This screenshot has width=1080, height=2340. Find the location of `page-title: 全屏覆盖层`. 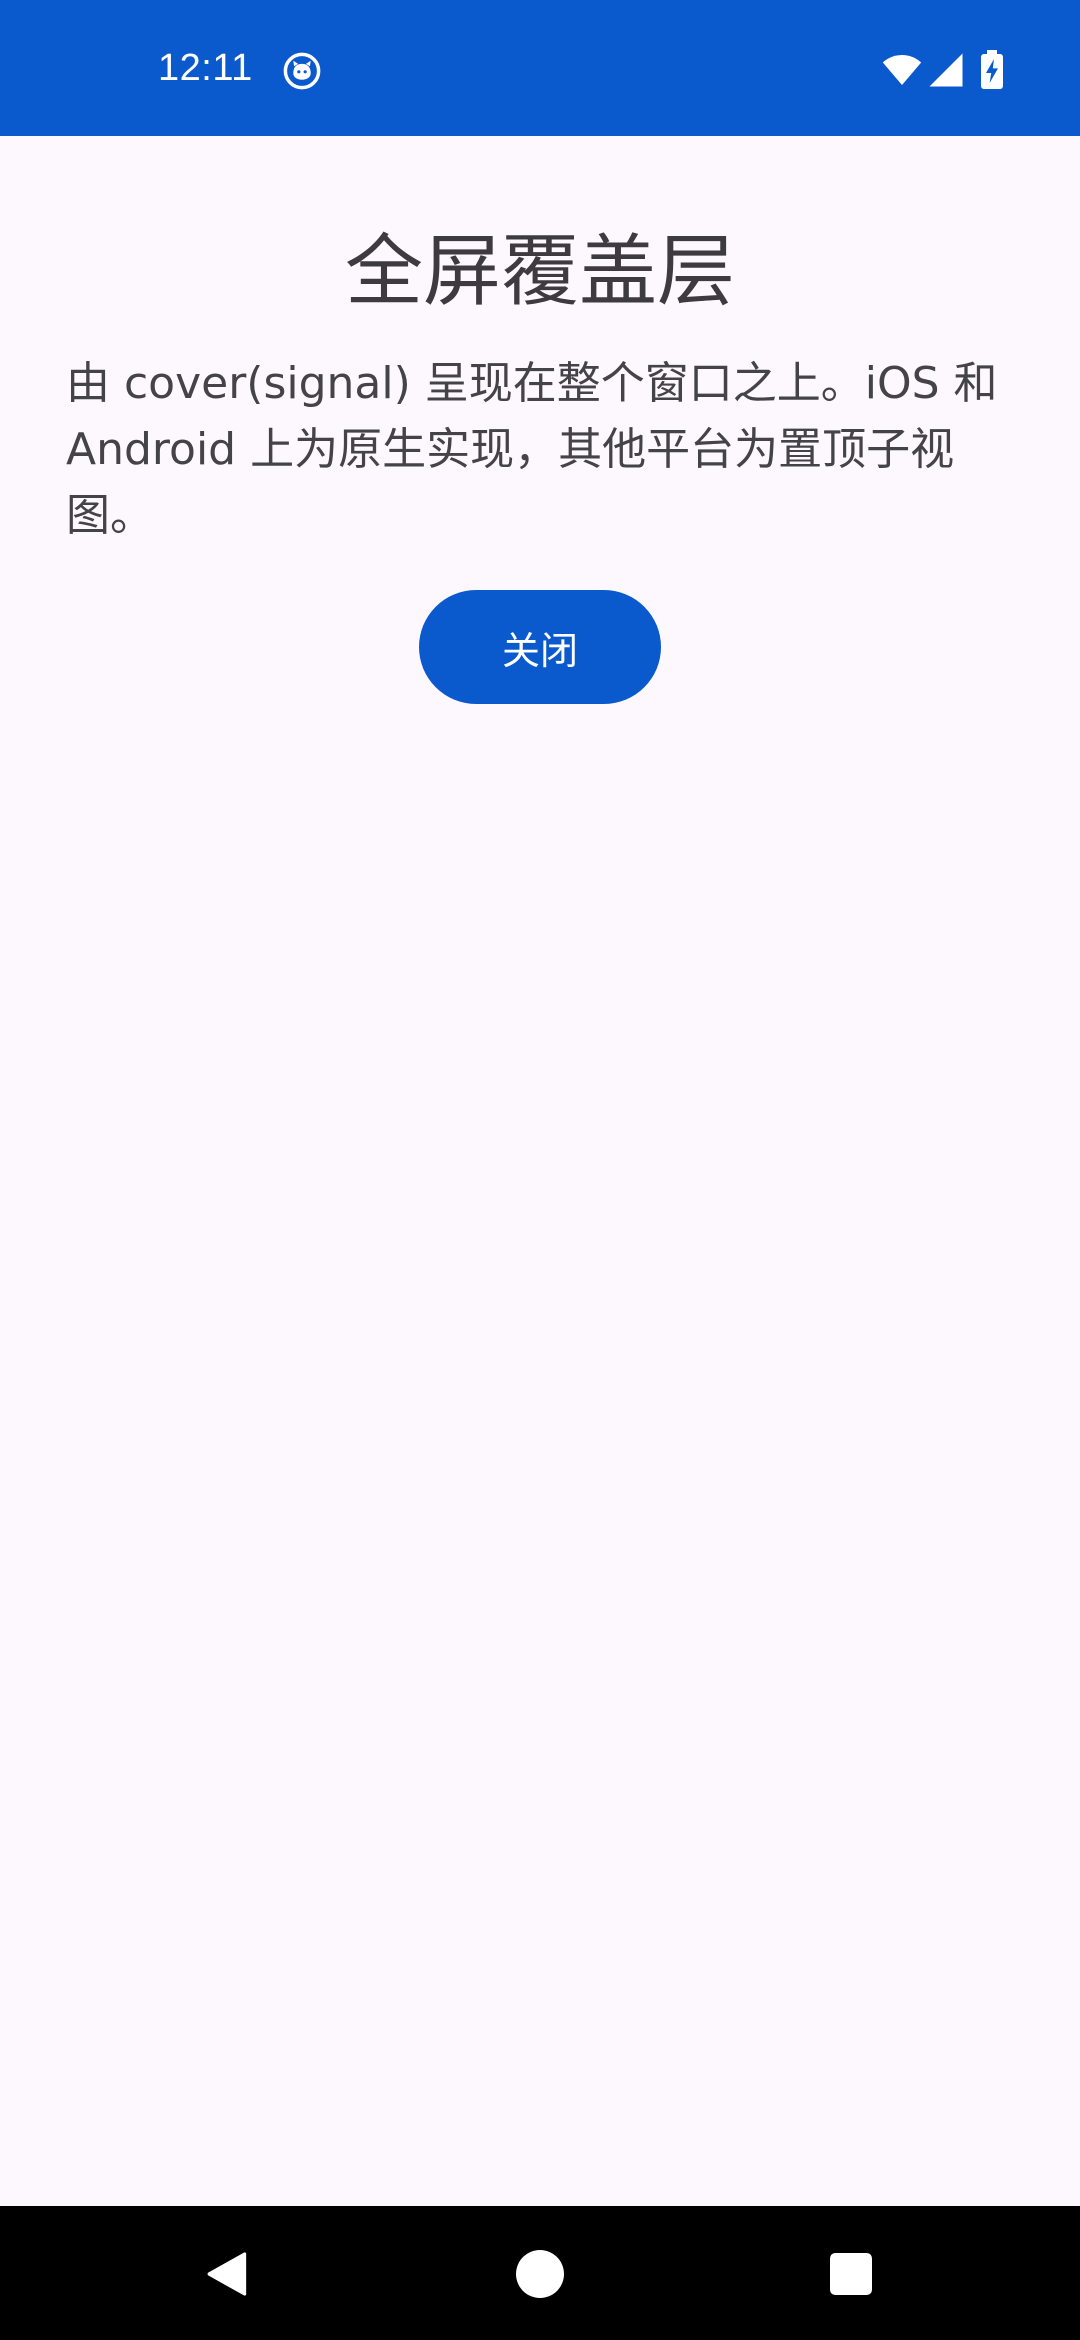

page-title: 全屏覆盖层 is located at coordinates (539, 272).